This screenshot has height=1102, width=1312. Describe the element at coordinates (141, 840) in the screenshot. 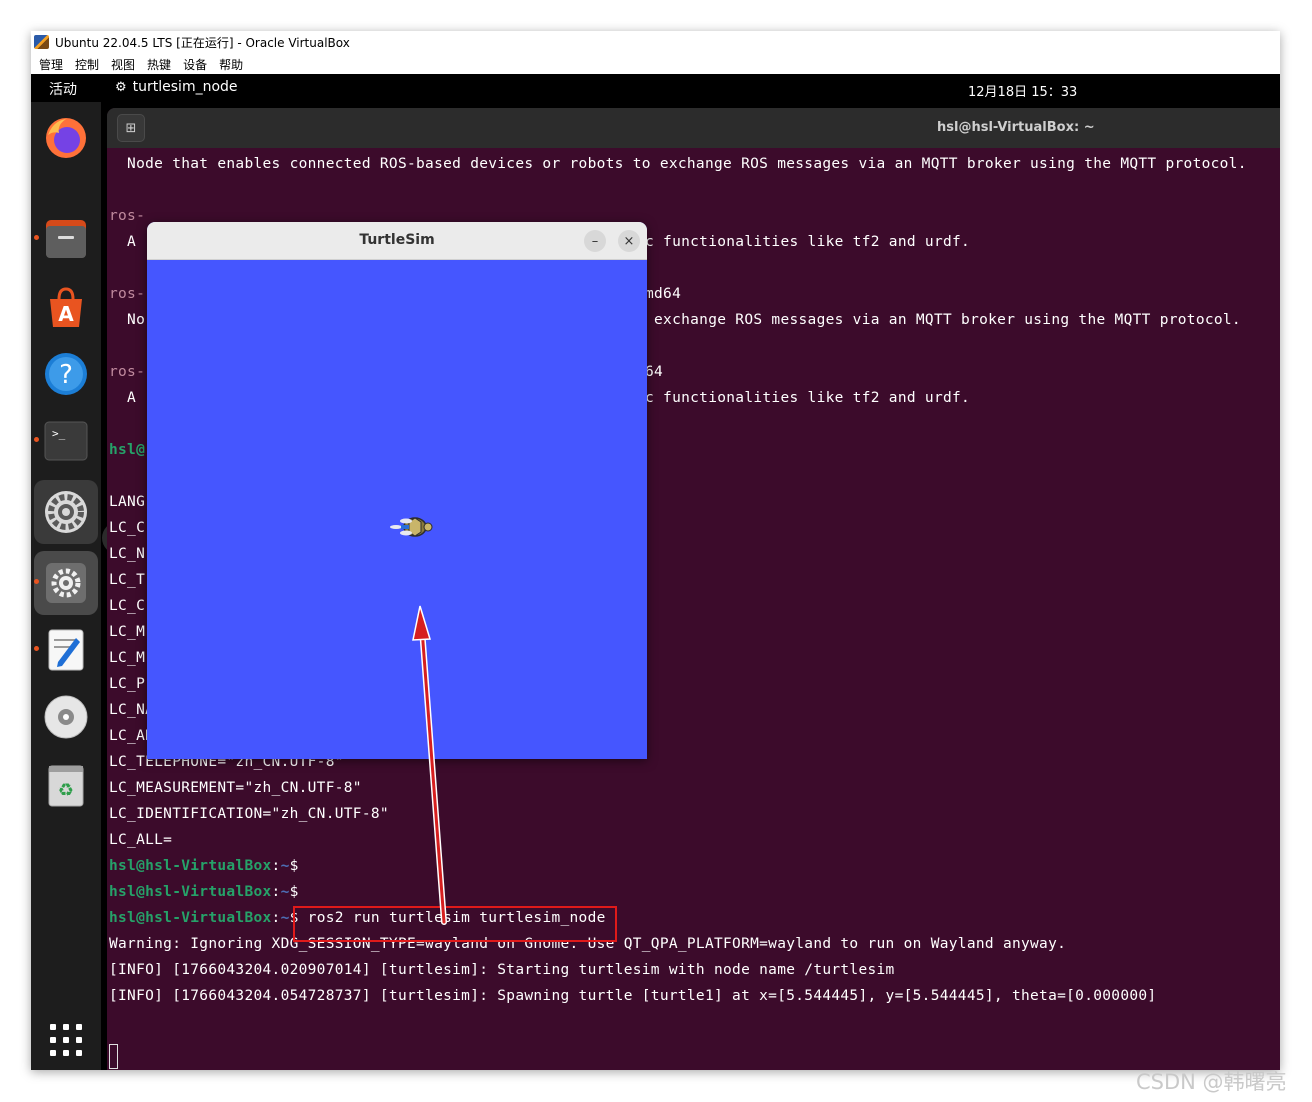

I see `terminal-line: LC_ALL=` at that location.